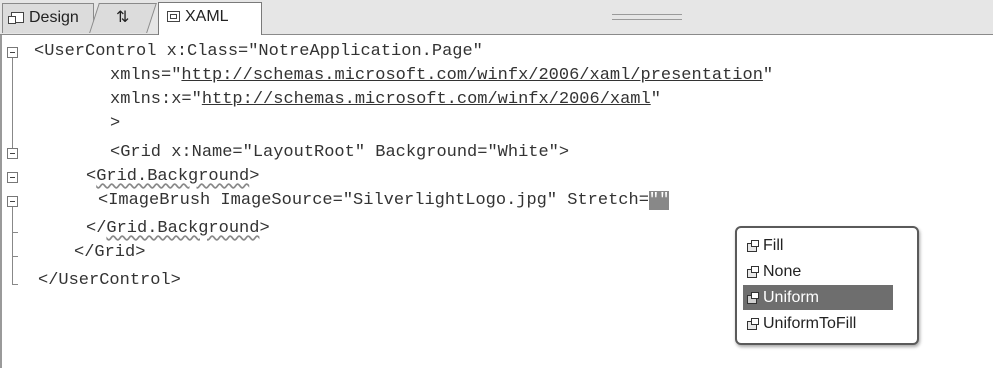  I want to click on code-line: </Grid.Background>, so click(178, 228).